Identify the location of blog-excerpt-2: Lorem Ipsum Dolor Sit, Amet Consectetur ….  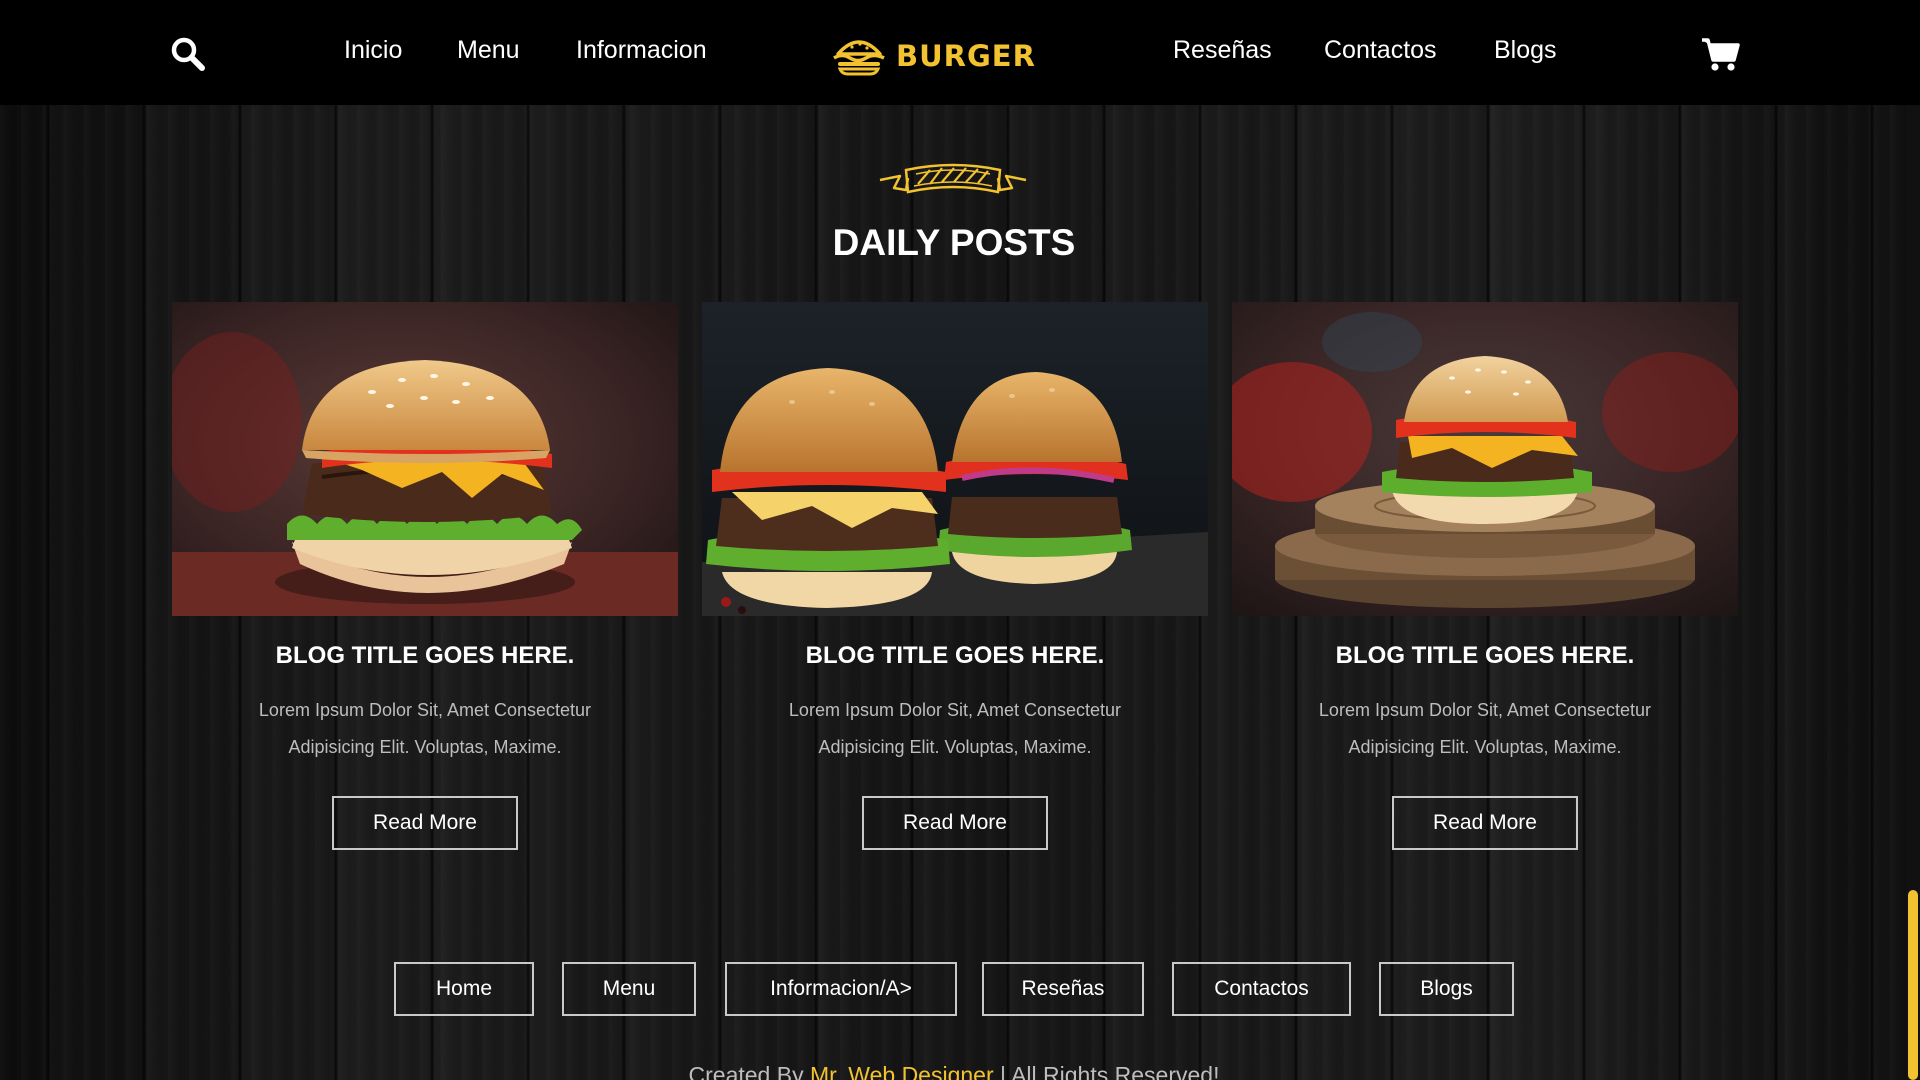
(955, 729).